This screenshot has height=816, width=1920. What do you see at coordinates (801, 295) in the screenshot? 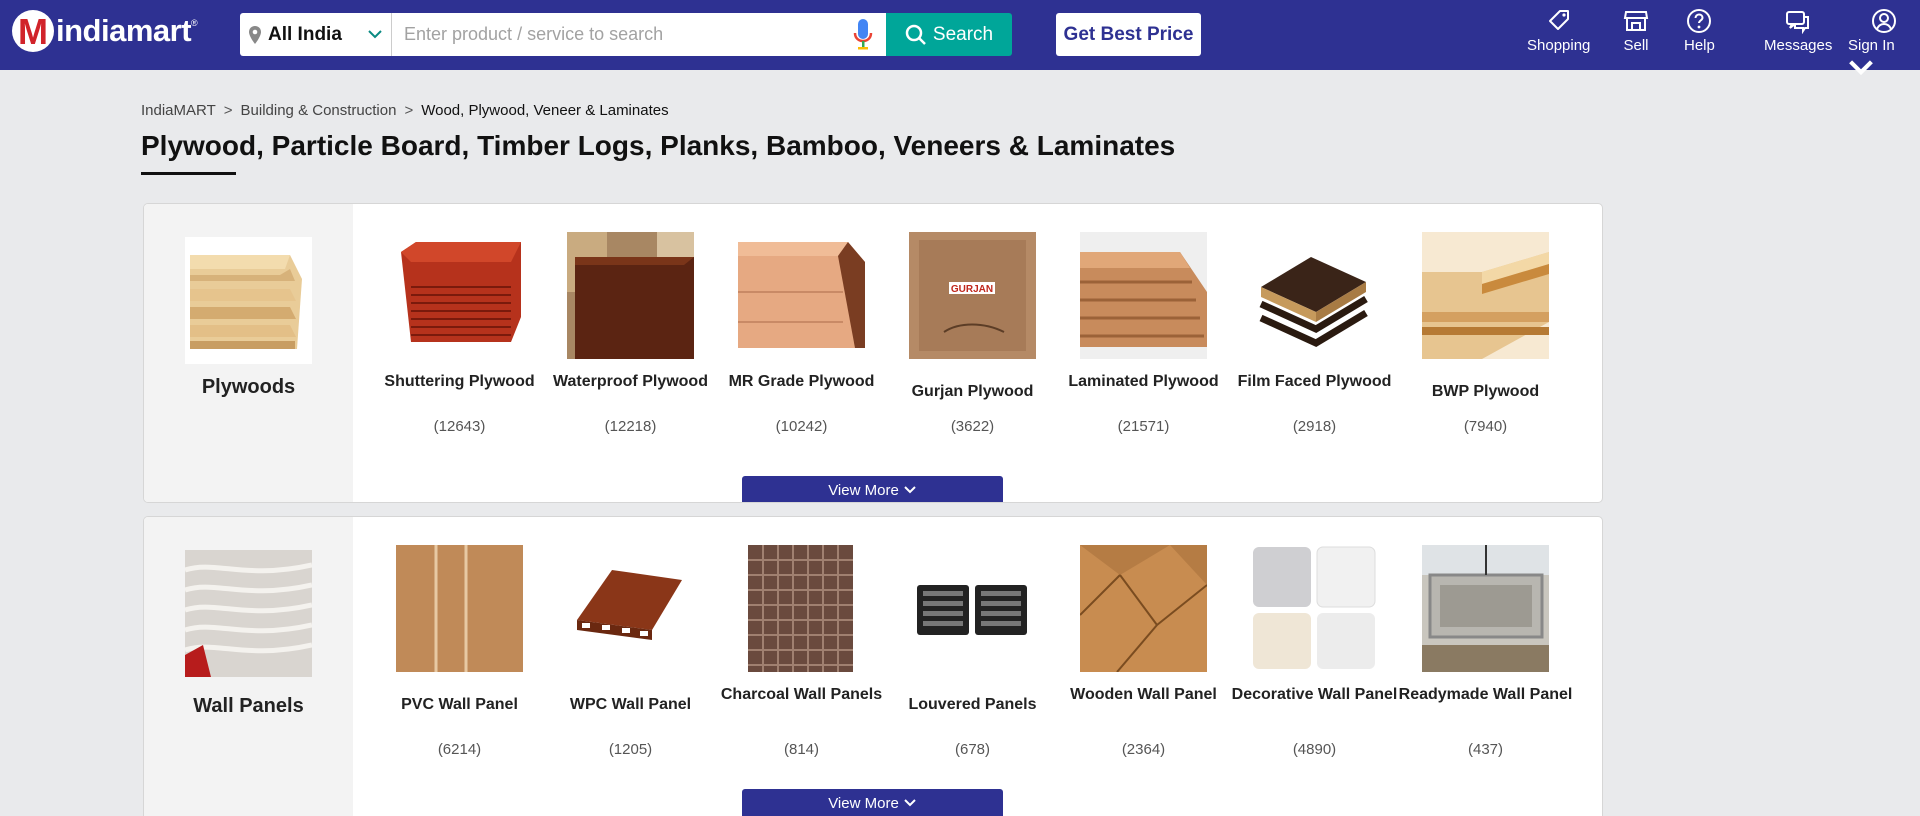
I see `mr-grade-plywood-image` at bounding box center [801, 295].